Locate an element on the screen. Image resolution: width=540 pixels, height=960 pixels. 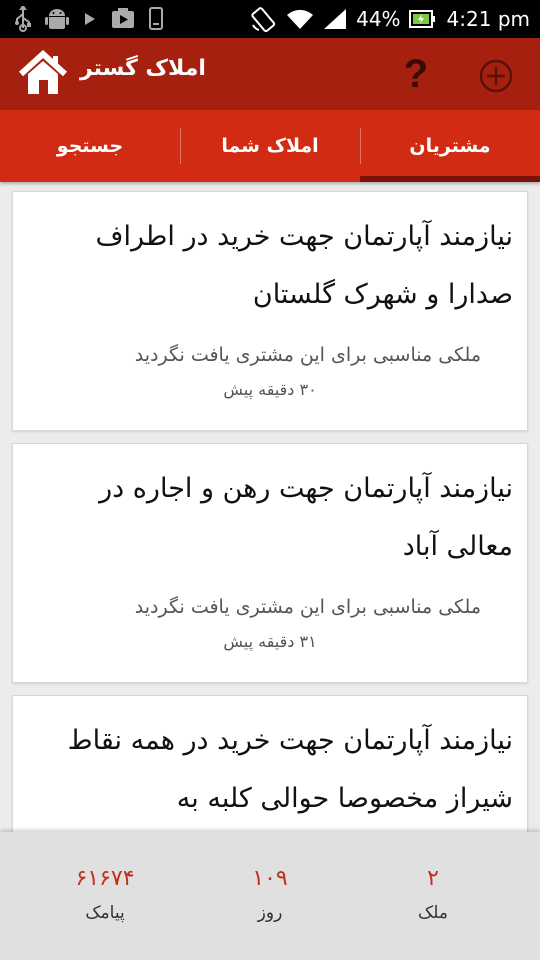
stats-footer: ۶۱۶۷۴ پیامک ۱۰۹ روز ۲ ملک is located at coordinates (270, 896).